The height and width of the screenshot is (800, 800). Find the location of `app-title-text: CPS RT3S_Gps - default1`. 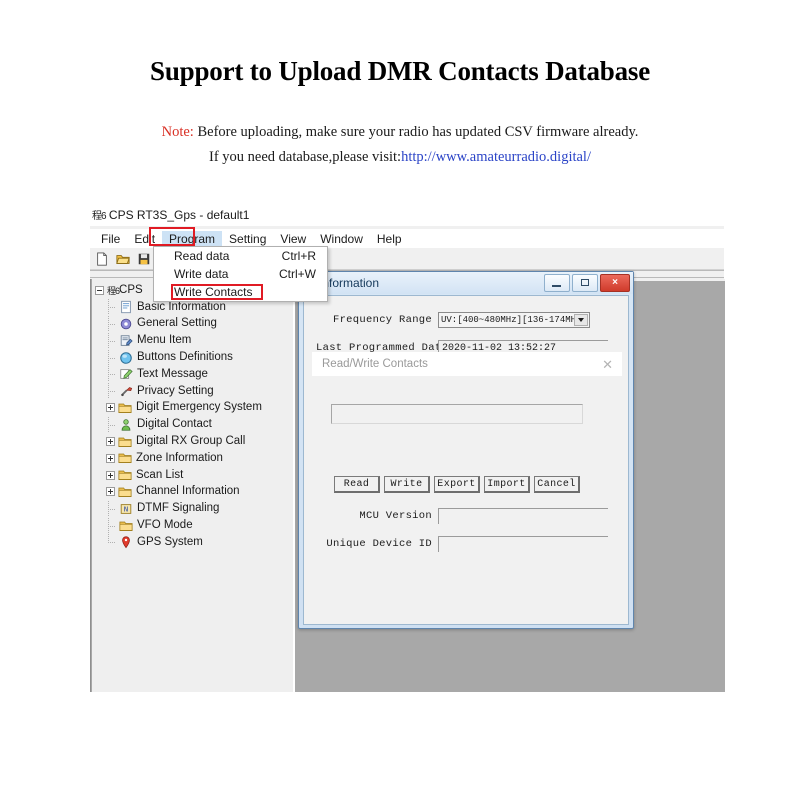

app-title-text: CPS RT3S_Gps - default1 is located at coordinates (177, 215).